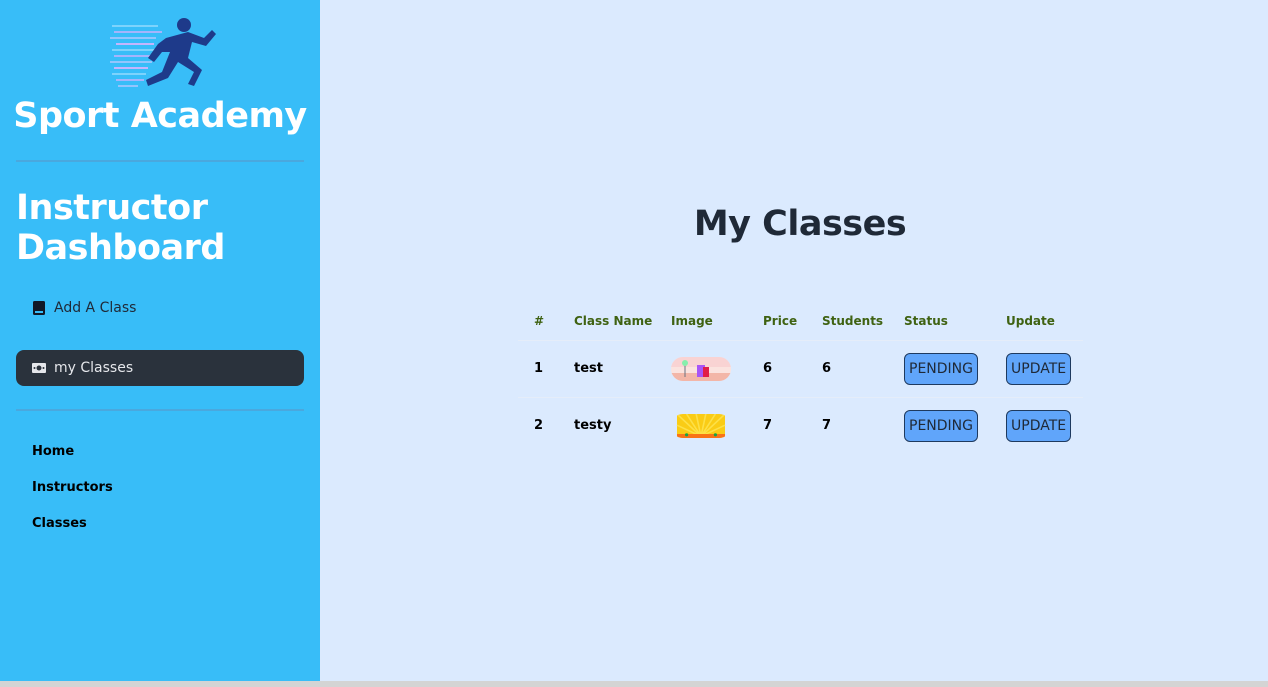 The width and height of the screenshot is (1268, 687). What do you see at coordinates (95, 308) in the screenshot?
I see `sidebar-item-label: Add A Class` at bounding box center [95, 308].